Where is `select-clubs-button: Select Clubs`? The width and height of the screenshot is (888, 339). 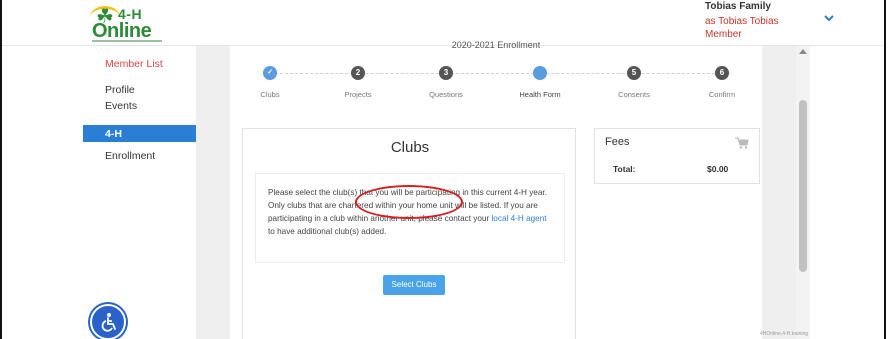
select-clubs-button: Select Clubs is located at coordinates (414, 285).